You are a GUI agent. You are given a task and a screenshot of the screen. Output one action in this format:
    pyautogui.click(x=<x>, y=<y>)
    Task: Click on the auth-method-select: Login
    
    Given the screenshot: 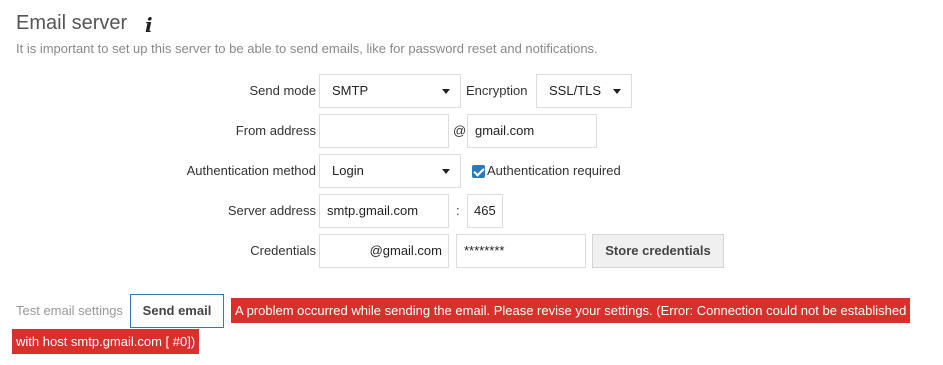 What is the action you would take?
    pyautogui.click(x=390, y=171)
    